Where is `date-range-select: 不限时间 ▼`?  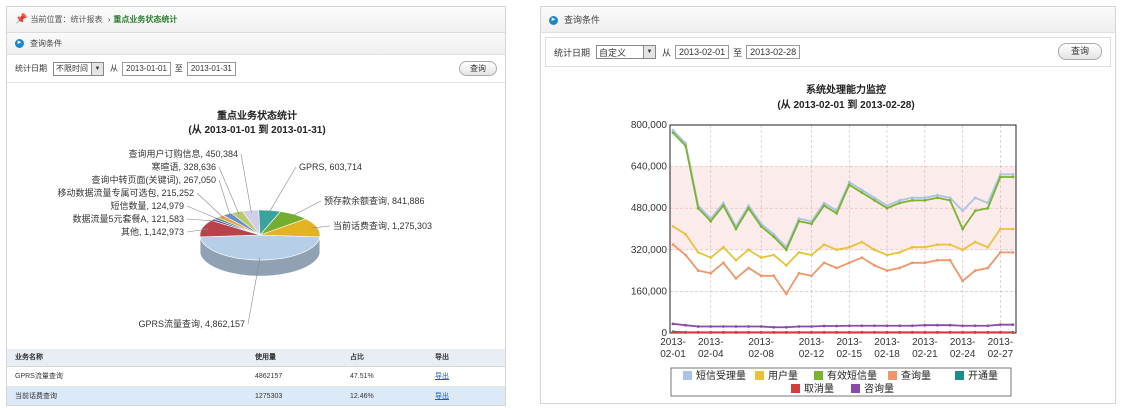
date-range-select: 不限时间 ▼ is located at coordinates (78, 68).